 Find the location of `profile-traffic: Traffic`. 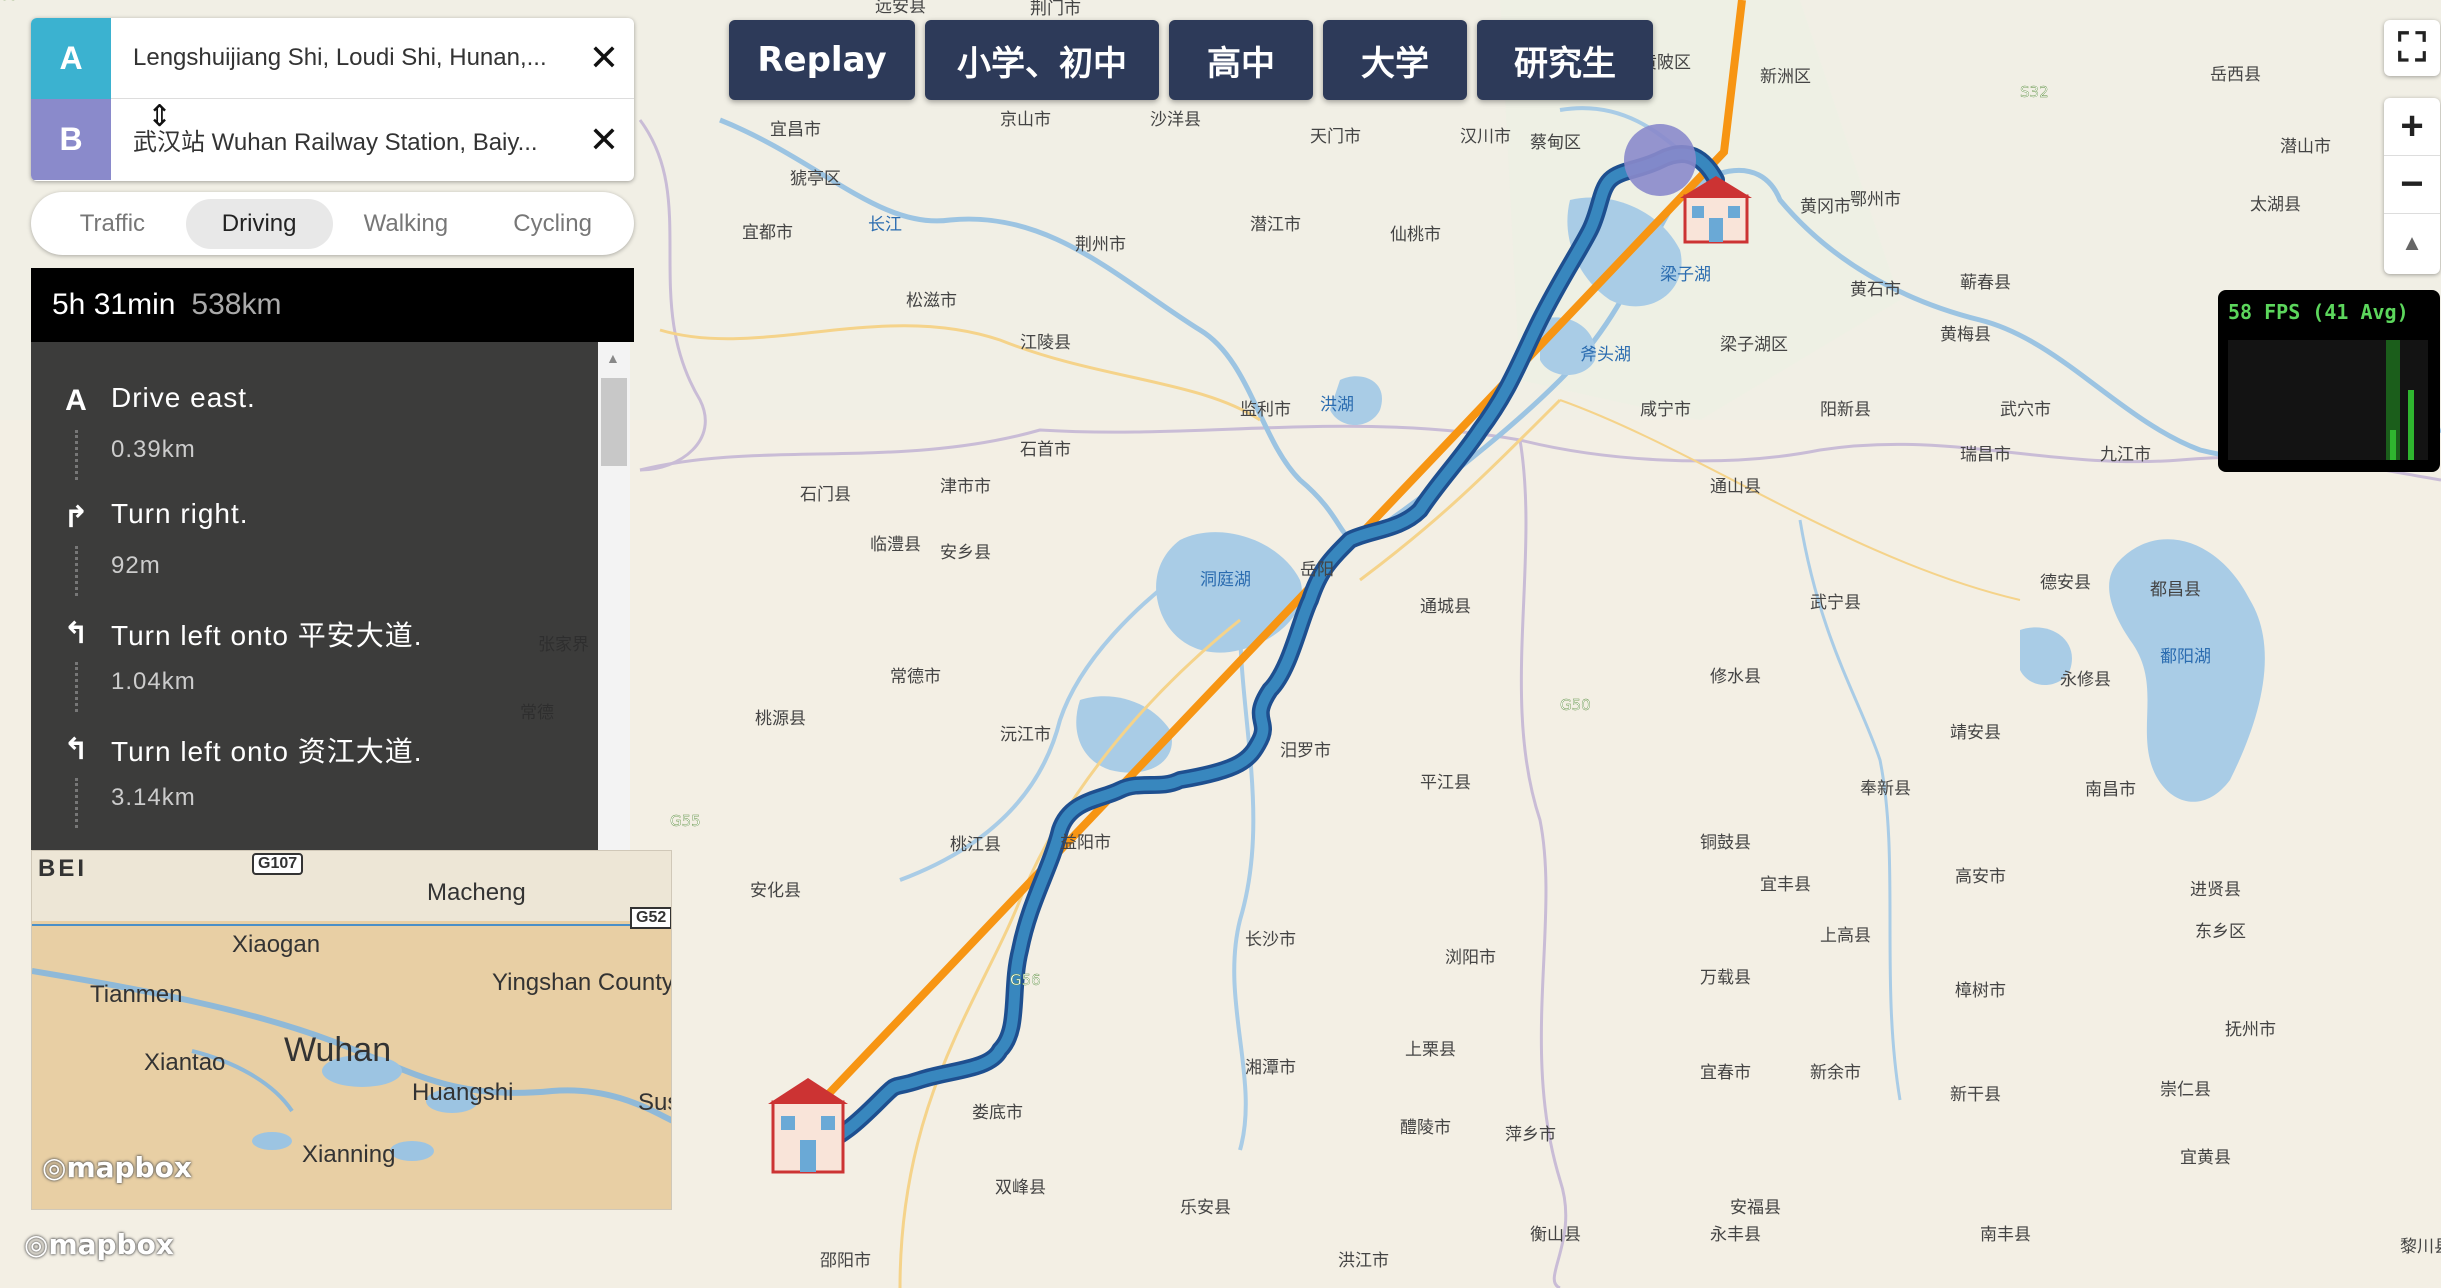

profile-traffic: Traffic is located at coordinates (112, 224).